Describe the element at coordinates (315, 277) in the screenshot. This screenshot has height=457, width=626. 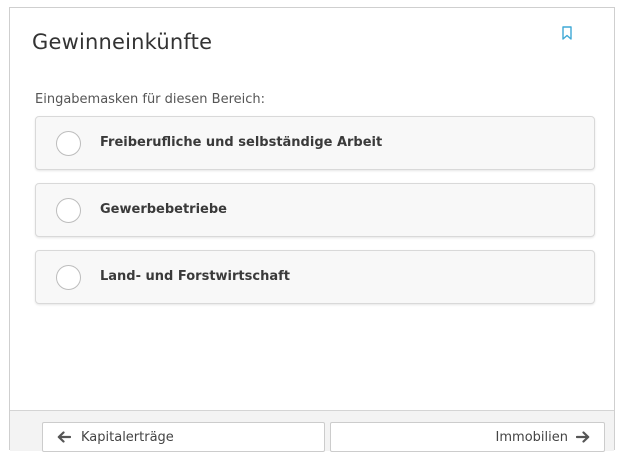
I see `option-land-forstwirtschaft: Land- und Forstwirtschaft` at that location.